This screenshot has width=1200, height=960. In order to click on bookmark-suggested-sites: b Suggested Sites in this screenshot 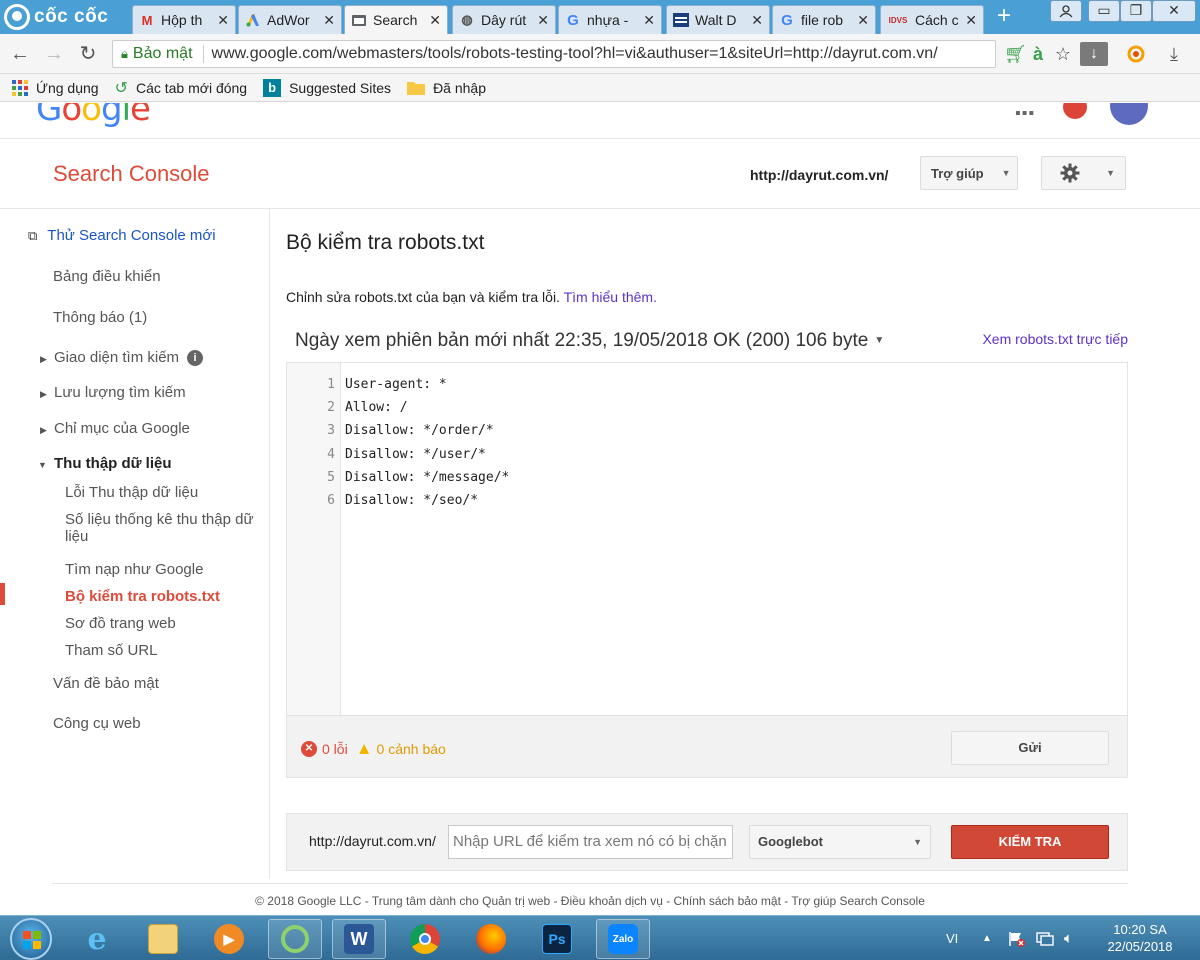, I will do `click(327, 87)`.